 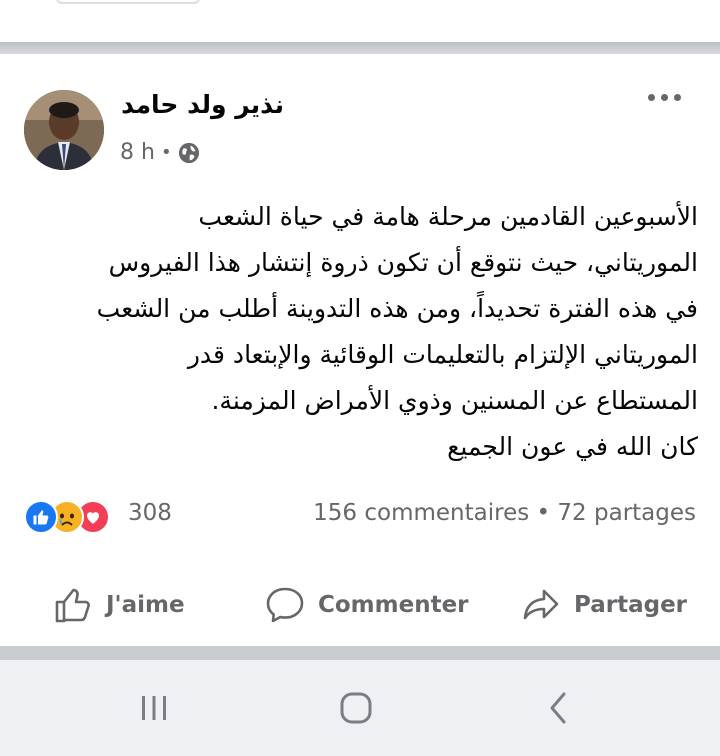 What do you see at coordinates (360, 48) in the screenshot?
I see `feed-separator` at bounding box center [360, 48].